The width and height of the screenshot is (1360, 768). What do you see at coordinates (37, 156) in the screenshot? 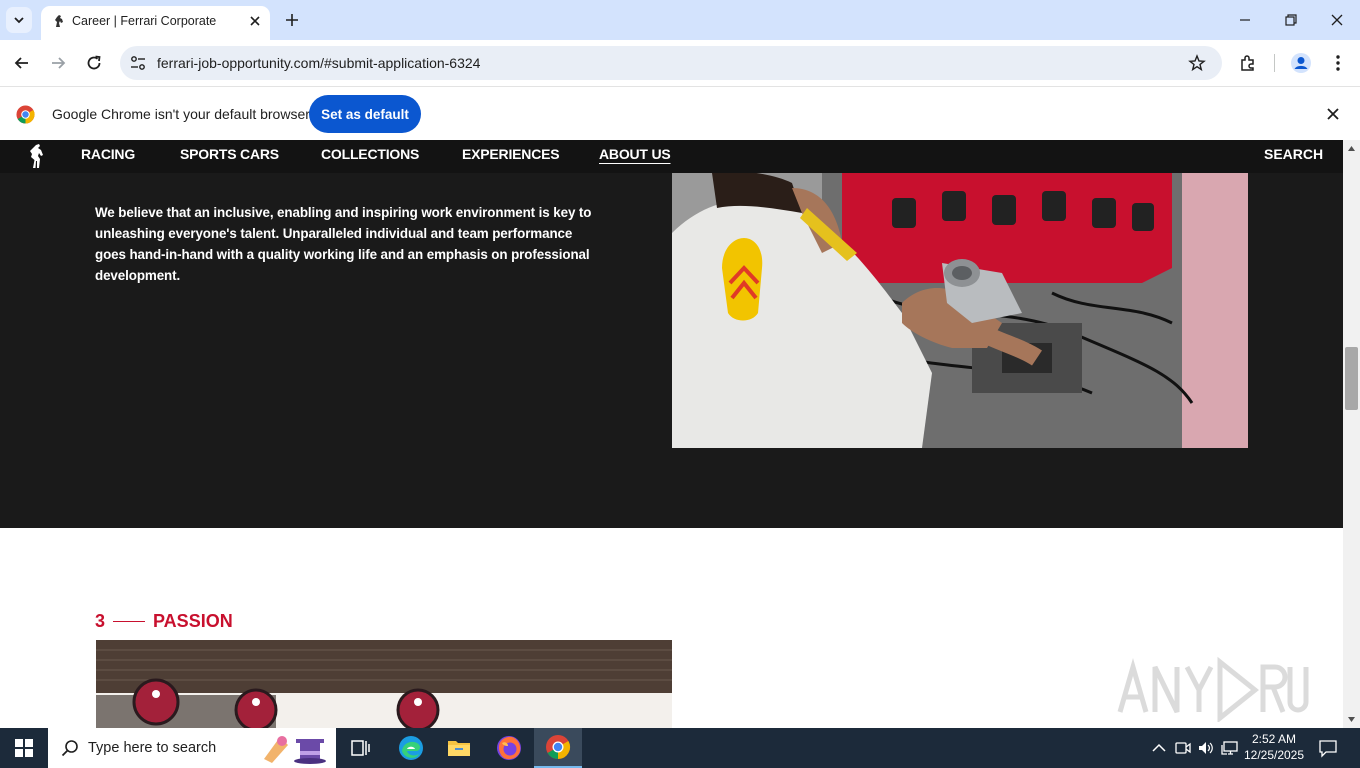
I see `ferrari-prancing-horse-logo-icon` at bounding box center [37, 156].